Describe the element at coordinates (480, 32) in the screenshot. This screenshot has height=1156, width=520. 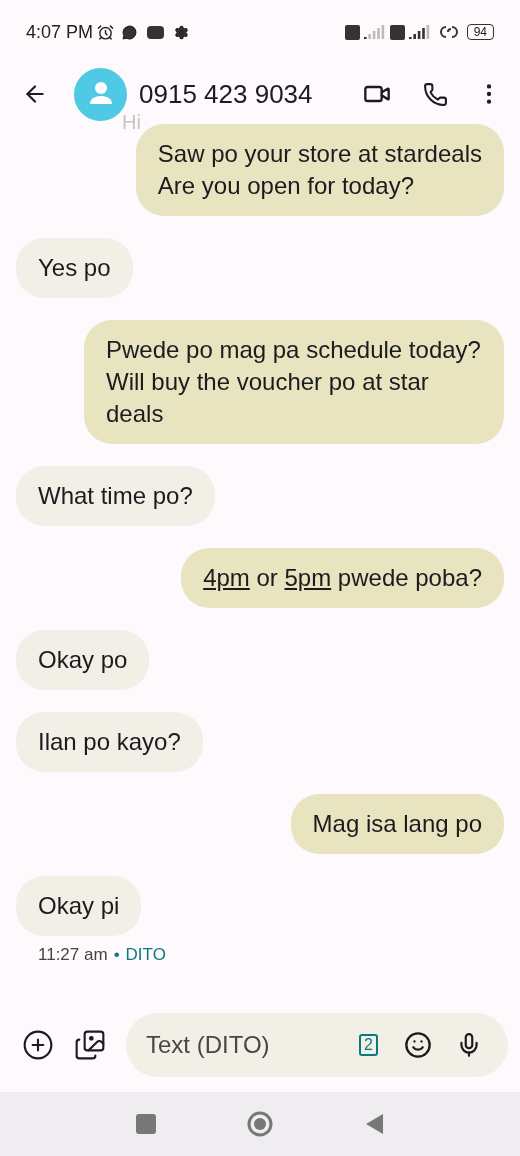
I see `battery-level: 94` at that location.